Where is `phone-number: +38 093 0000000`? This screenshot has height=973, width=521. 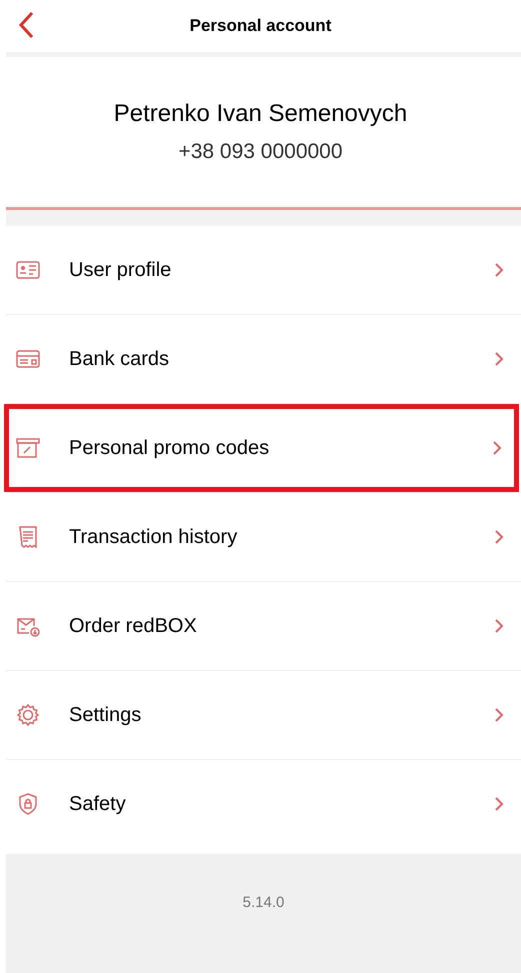
phone-number: +38 093 0000000 is located at coordinates (260, 152).